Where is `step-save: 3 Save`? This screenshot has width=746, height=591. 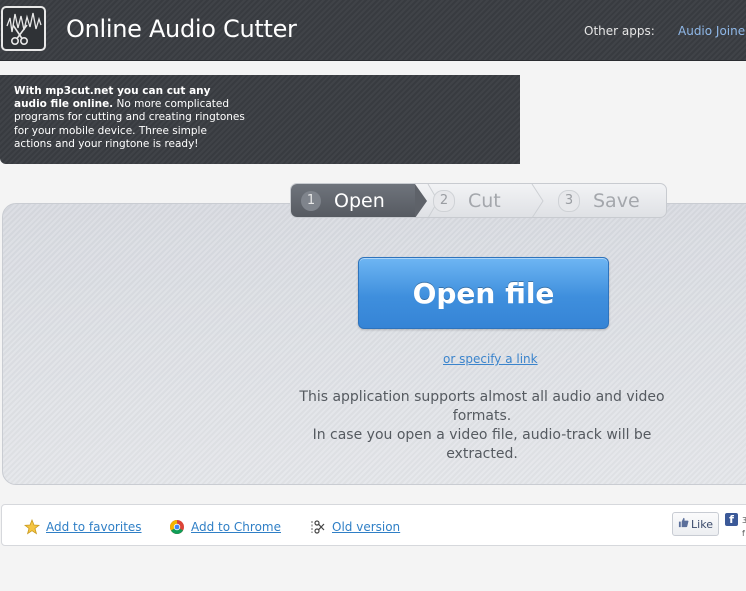
step-save: 3 Save is located at coordinates (606, 200).